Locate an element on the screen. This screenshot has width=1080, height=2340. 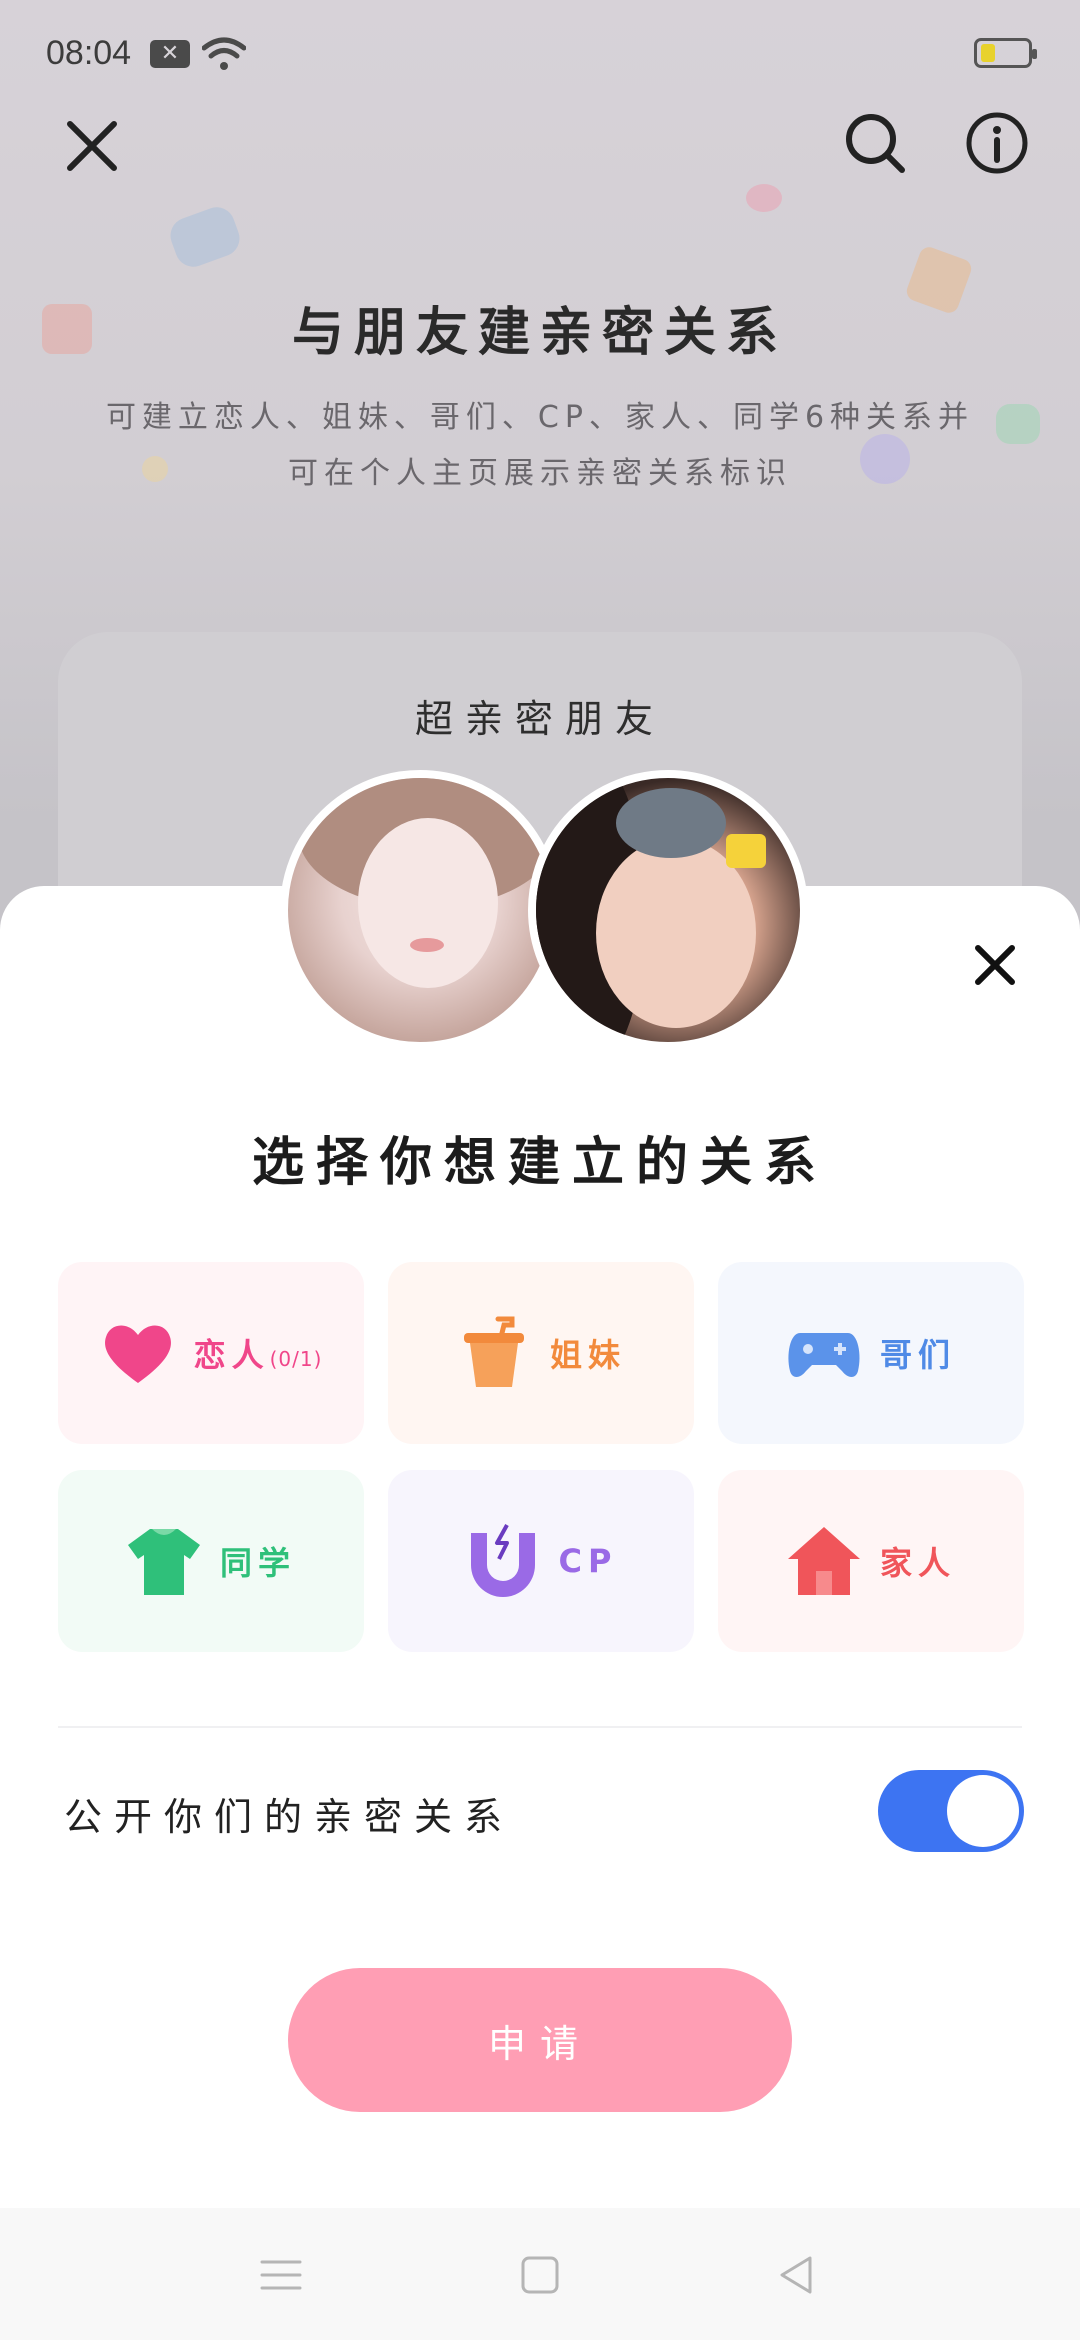
option-cp: CP is located at coordinates (541, 1561).